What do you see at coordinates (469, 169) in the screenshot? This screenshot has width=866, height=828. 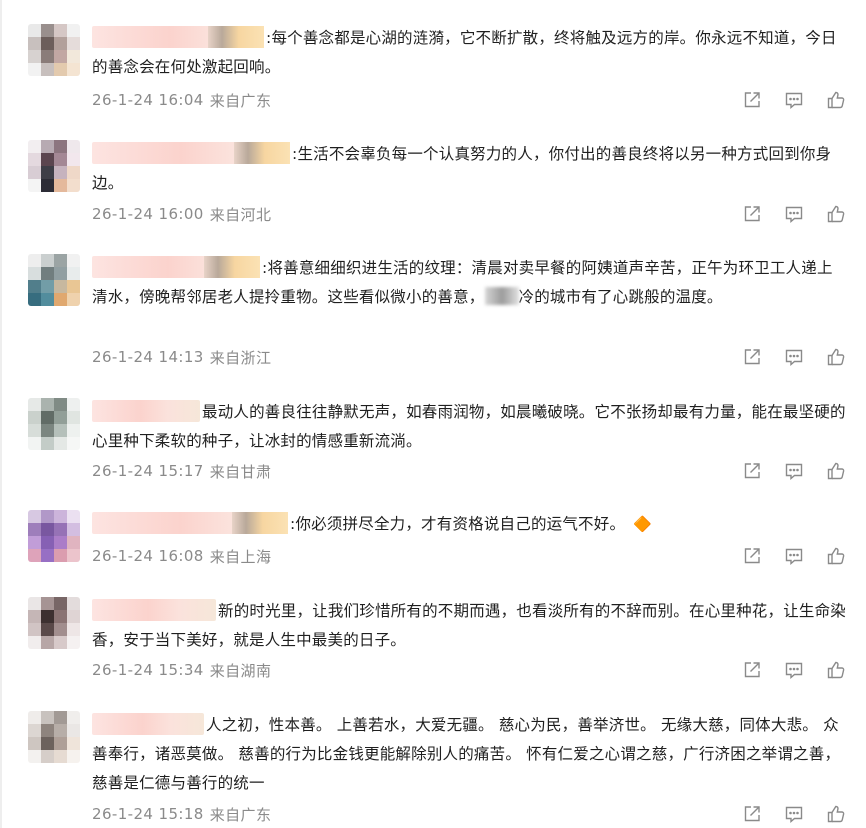 I see `comment-text: :生活不会辜负每一个认真努力的人，你付出的善良终将以另一种方式回到你身边。` at bounding box center [469, 169].